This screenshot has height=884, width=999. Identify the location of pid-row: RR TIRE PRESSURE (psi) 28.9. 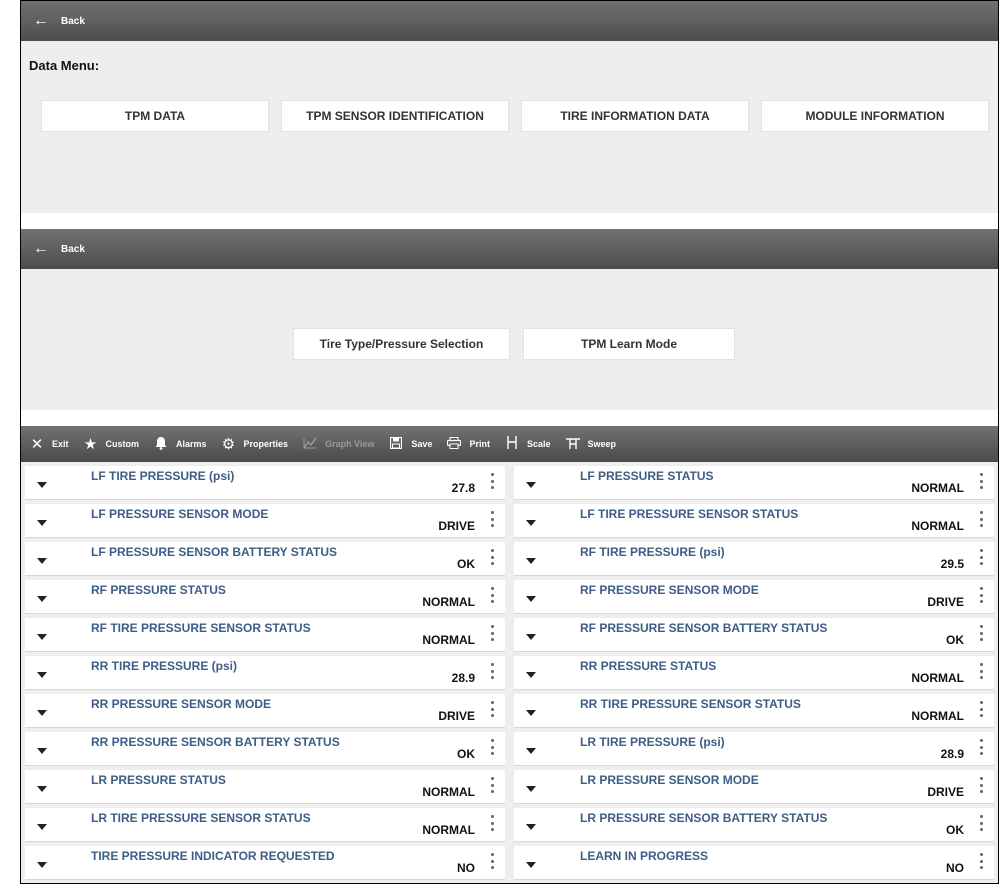
(265, 673).